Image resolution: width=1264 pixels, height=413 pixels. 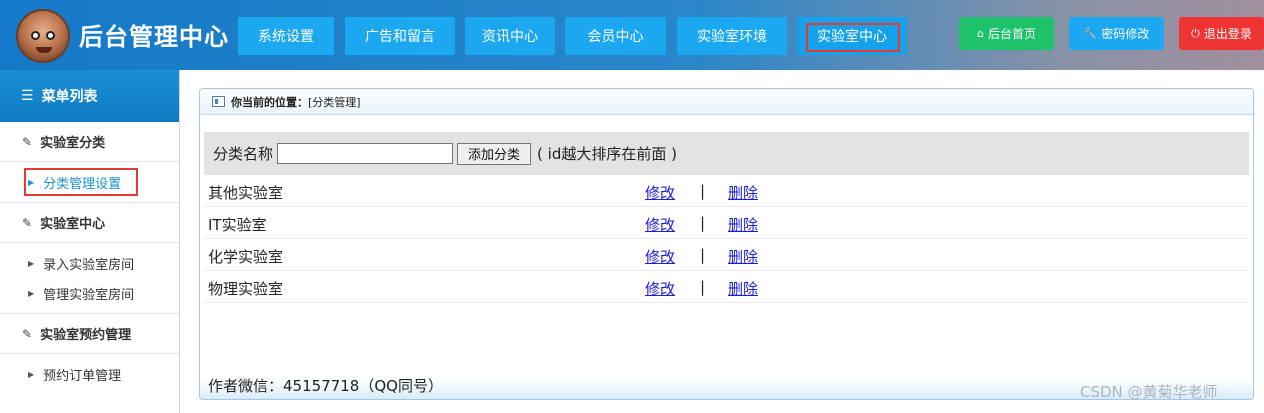 I want to click on sidebar-item-label: 录入实验室房间, so click(x=89, y=265).